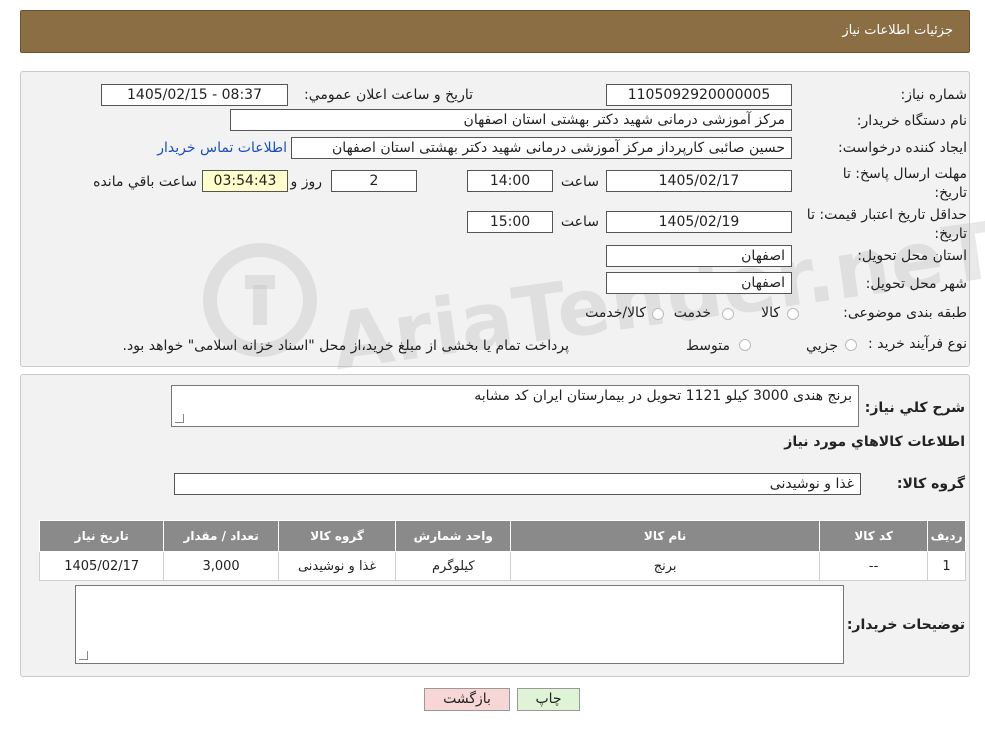 Image resolution: width=985 pixels, height=733 pixels. What do you see at coordinates (579, 222) in the screenshot?
I see `validity-time-label: ساعت` at bounding box center [579, 222].